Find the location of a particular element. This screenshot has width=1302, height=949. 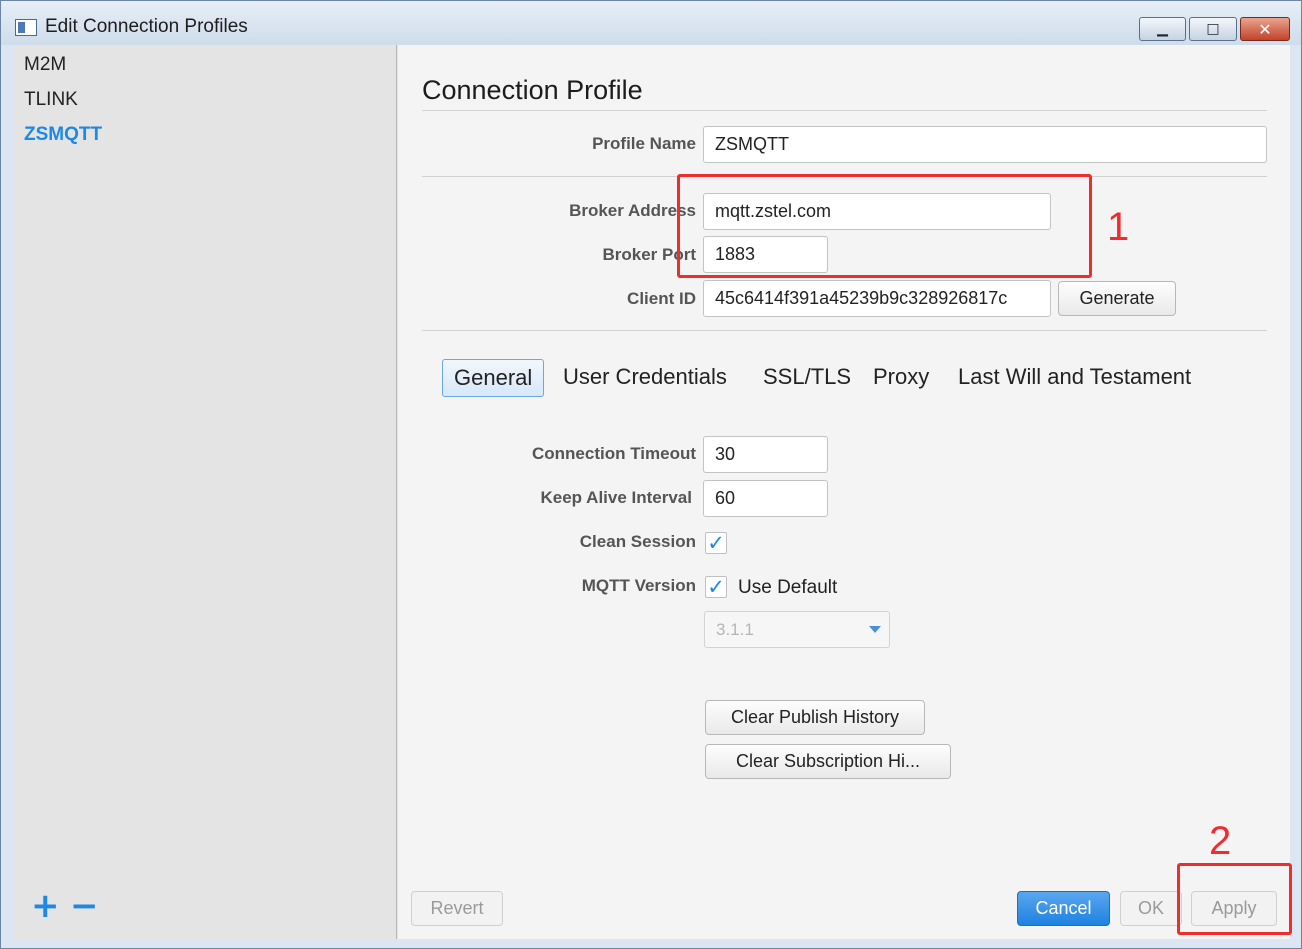

close-icon: ✕ is located at coordinates (1265, 29).